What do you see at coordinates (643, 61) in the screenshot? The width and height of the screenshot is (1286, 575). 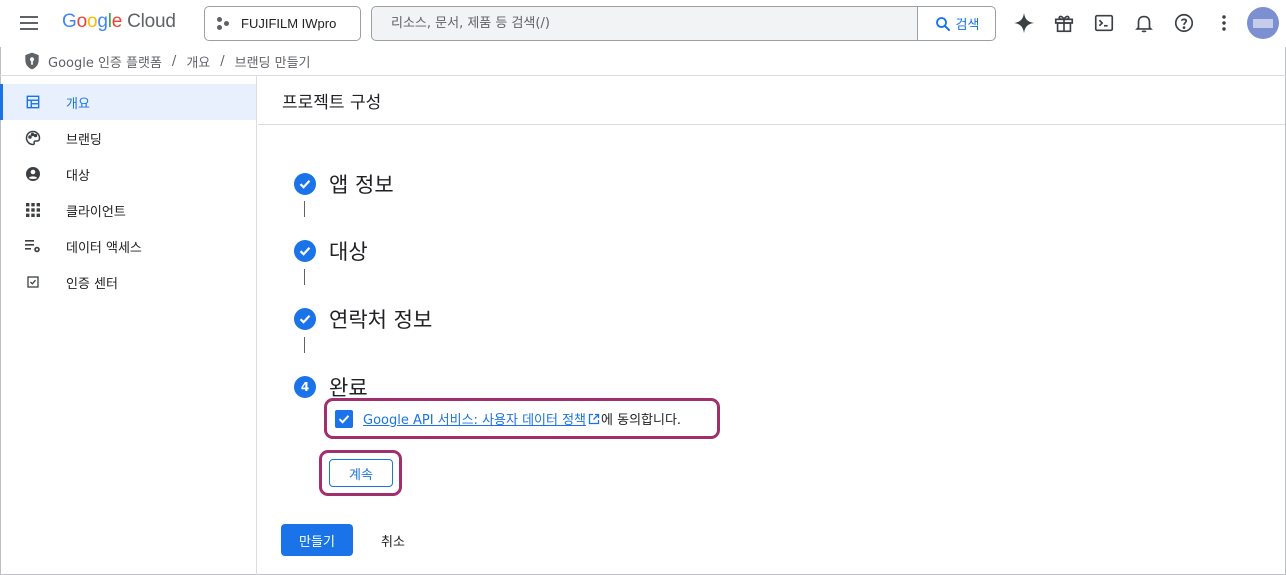 I see `breadcrumb: Google 인증 플랫폼 / 개요 / 브랜딩 만들기` at bounding box center [643, 61].